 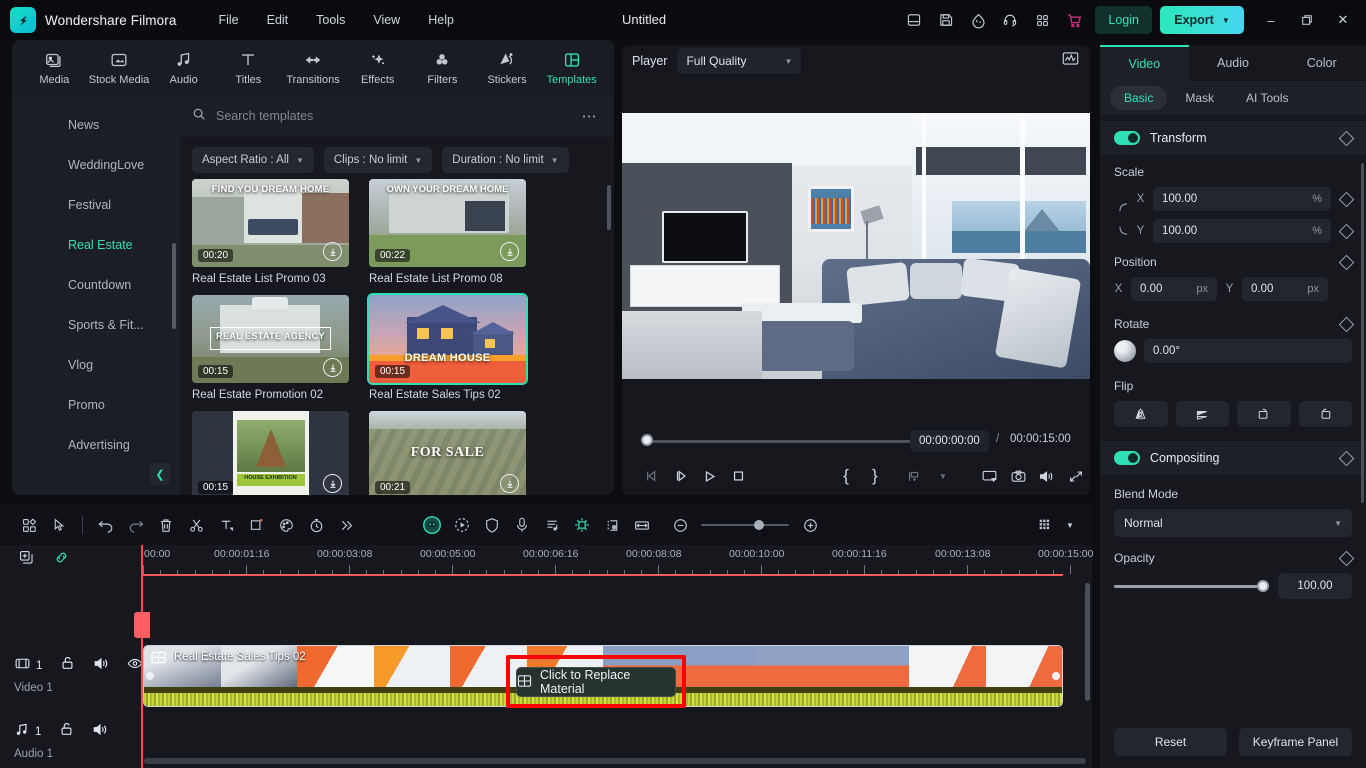 I want to click on nav-tab-filters: Filters, so click(x=442, y=68).